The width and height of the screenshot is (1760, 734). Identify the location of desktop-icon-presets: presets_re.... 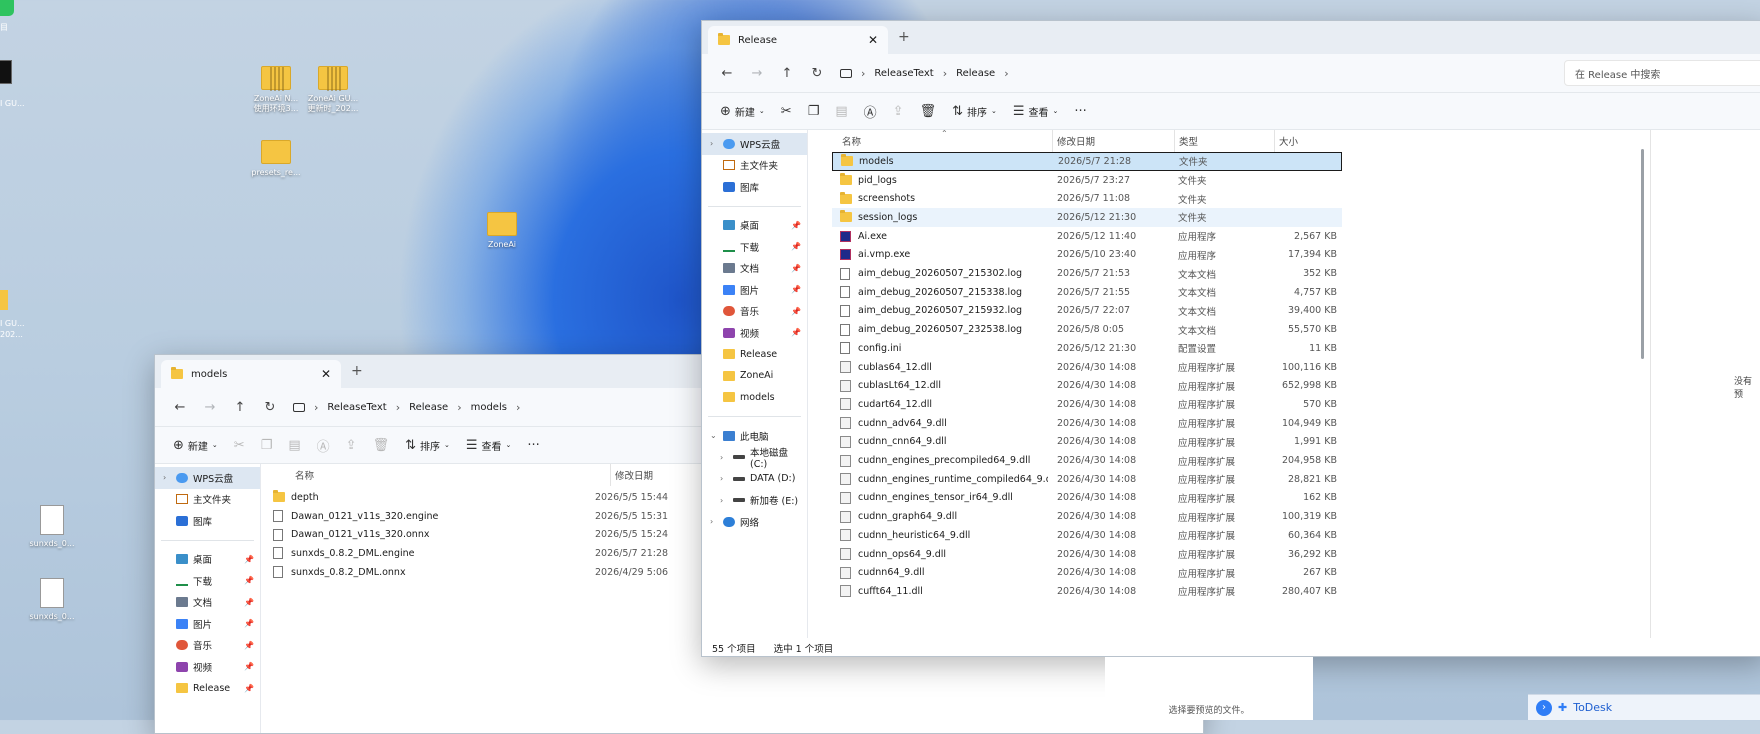
(276, 158).